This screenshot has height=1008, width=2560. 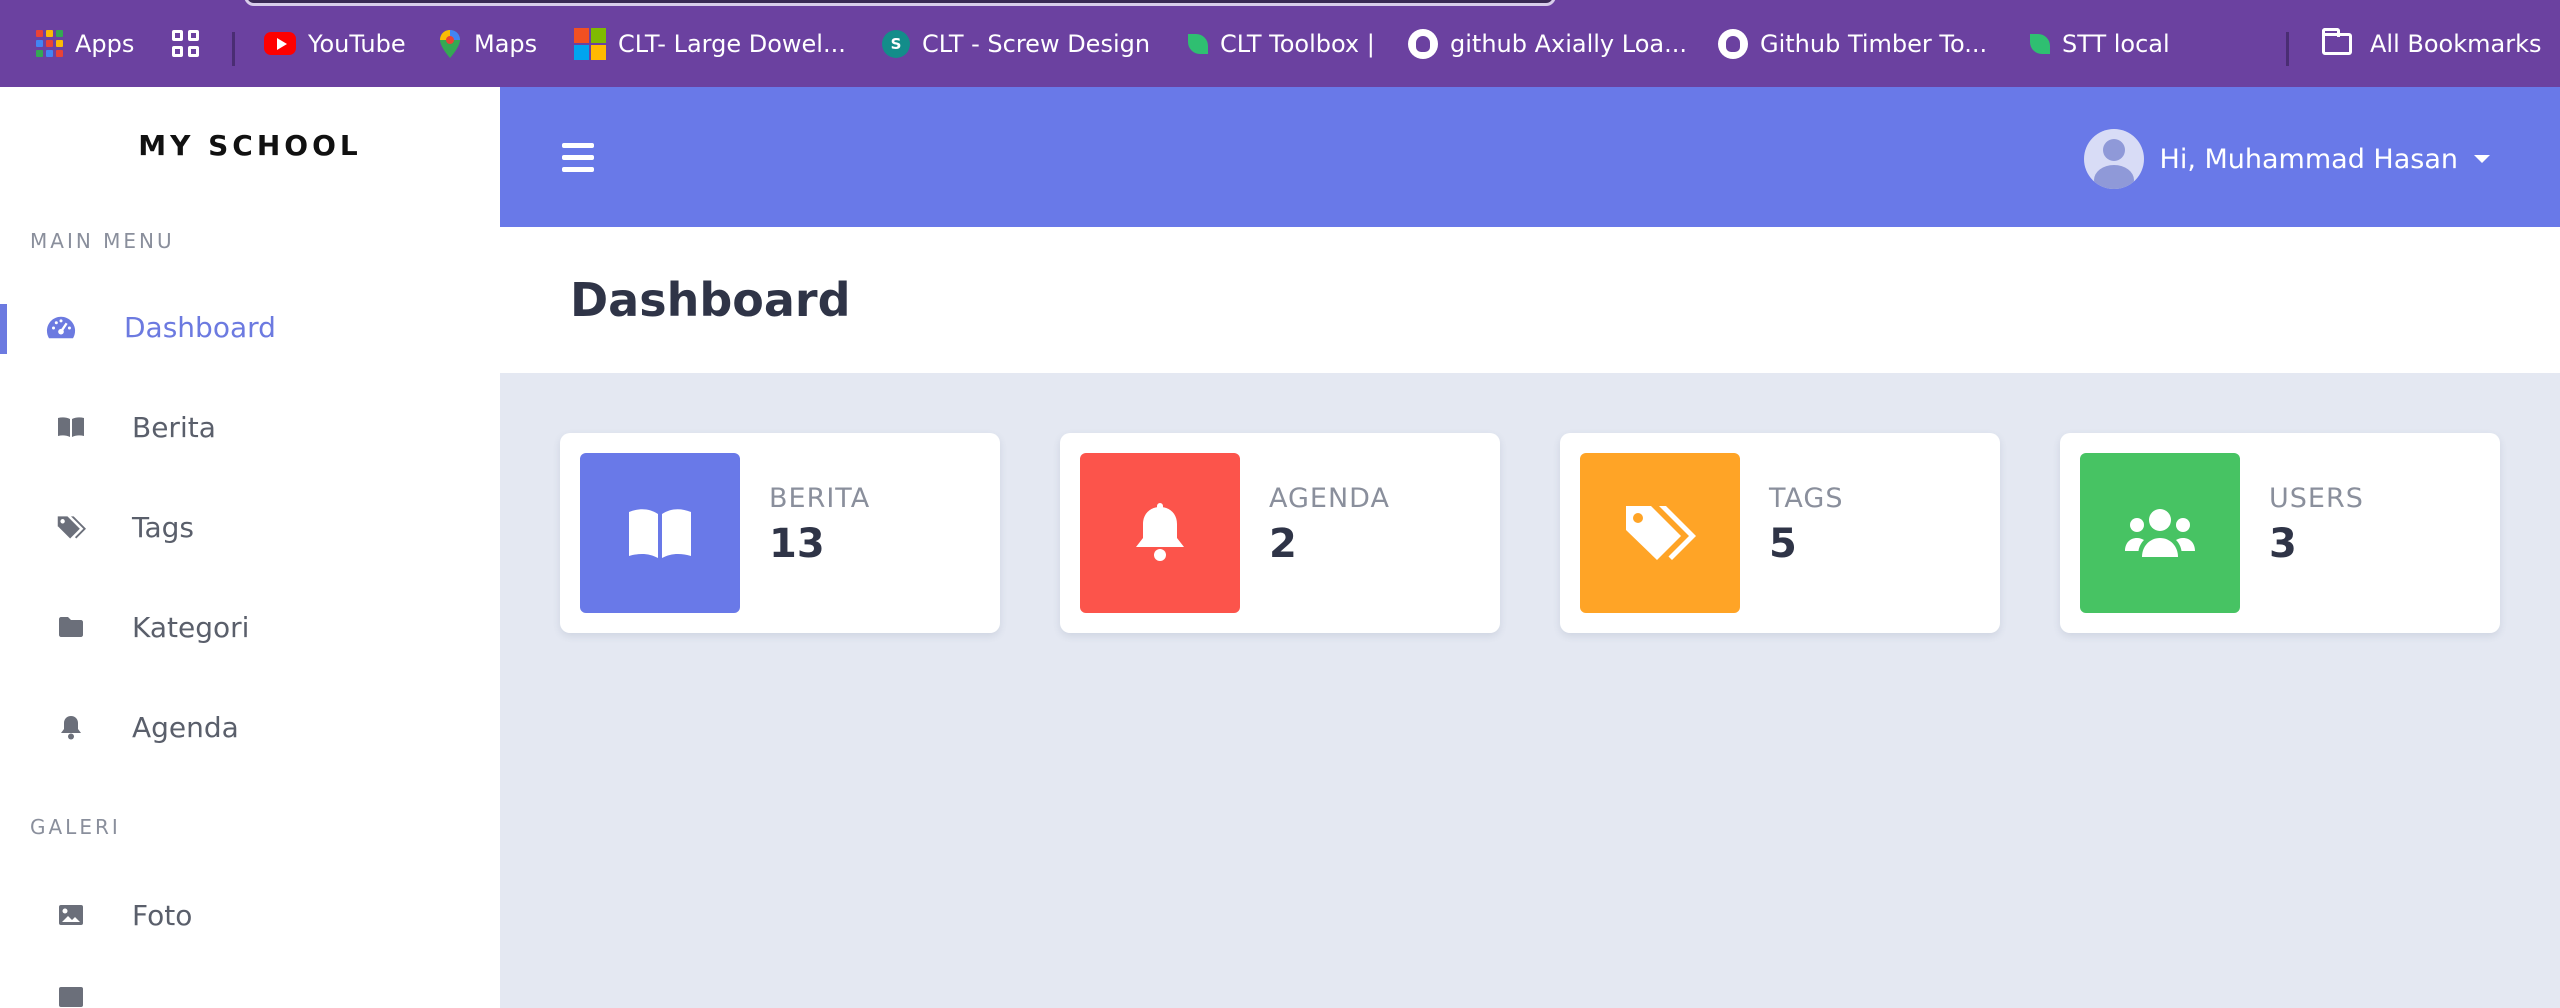 I want to click on sidebar-item-label: Kategori, so click(x=191, y=627).